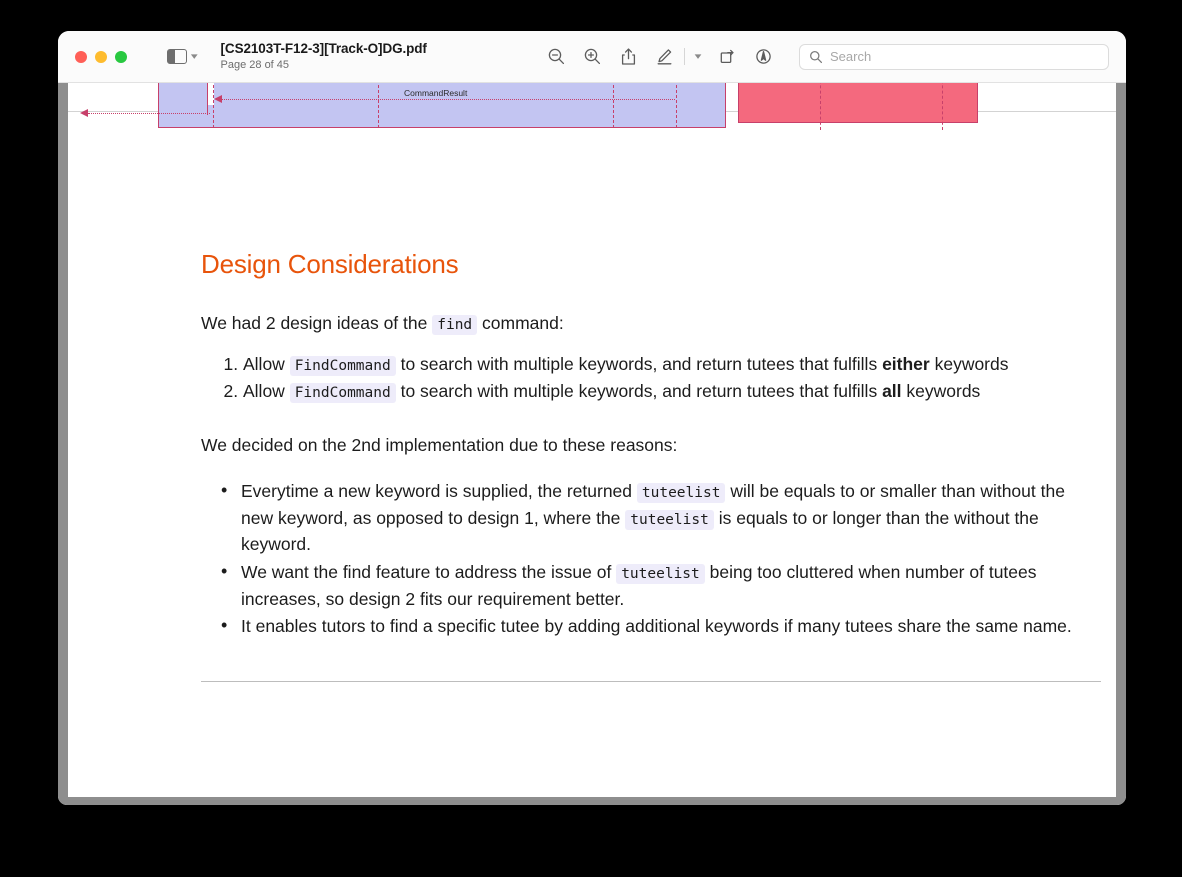 The image size is (1182, 877). What do you see at coordinates (698, 57) in the screenshot?
I see `markup-options-button: ▾` at bounding box center [698, 57].